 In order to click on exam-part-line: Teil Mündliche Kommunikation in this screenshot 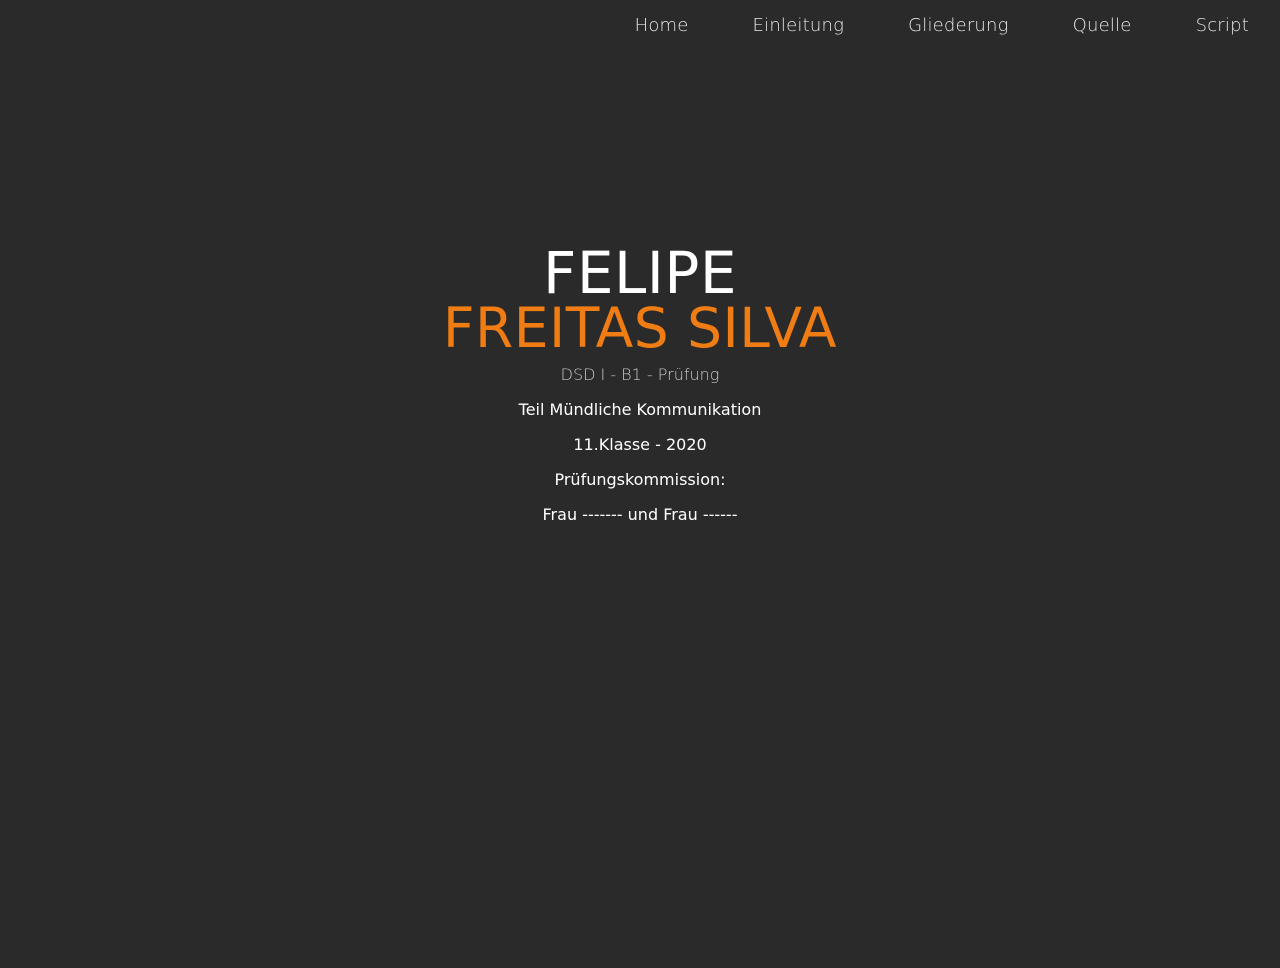, I will do `click(640, 409)`.